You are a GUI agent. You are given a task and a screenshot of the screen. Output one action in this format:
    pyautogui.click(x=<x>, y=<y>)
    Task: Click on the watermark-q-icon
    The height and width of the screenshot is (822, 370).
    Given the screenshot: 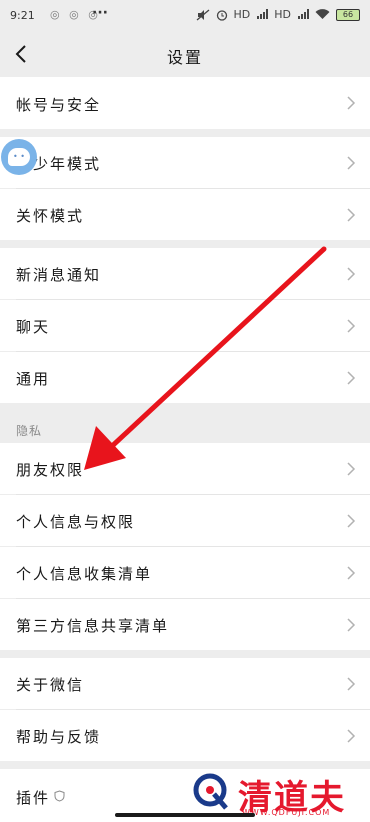 What is the action you would take?
    pyautogui.click(x=210, y=791)
    